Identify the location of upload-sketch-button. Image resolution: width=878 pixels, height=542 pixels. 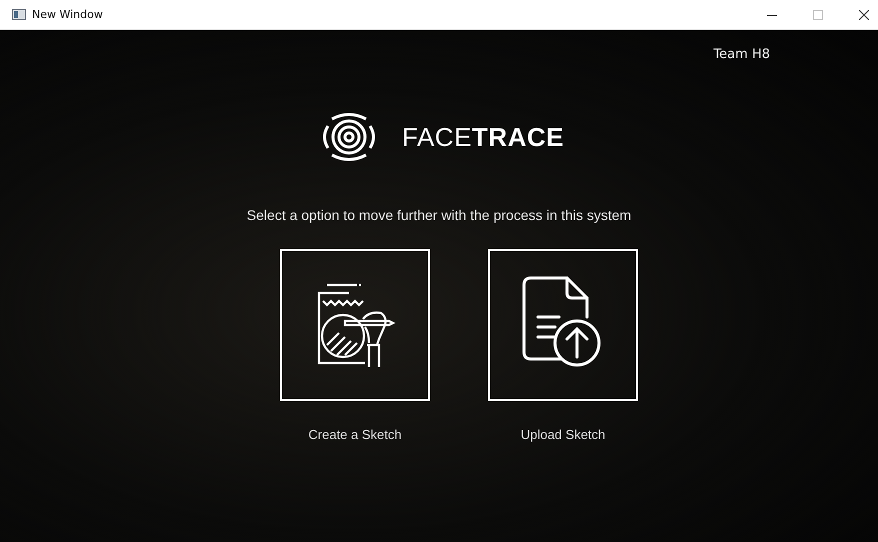
(563, 325).